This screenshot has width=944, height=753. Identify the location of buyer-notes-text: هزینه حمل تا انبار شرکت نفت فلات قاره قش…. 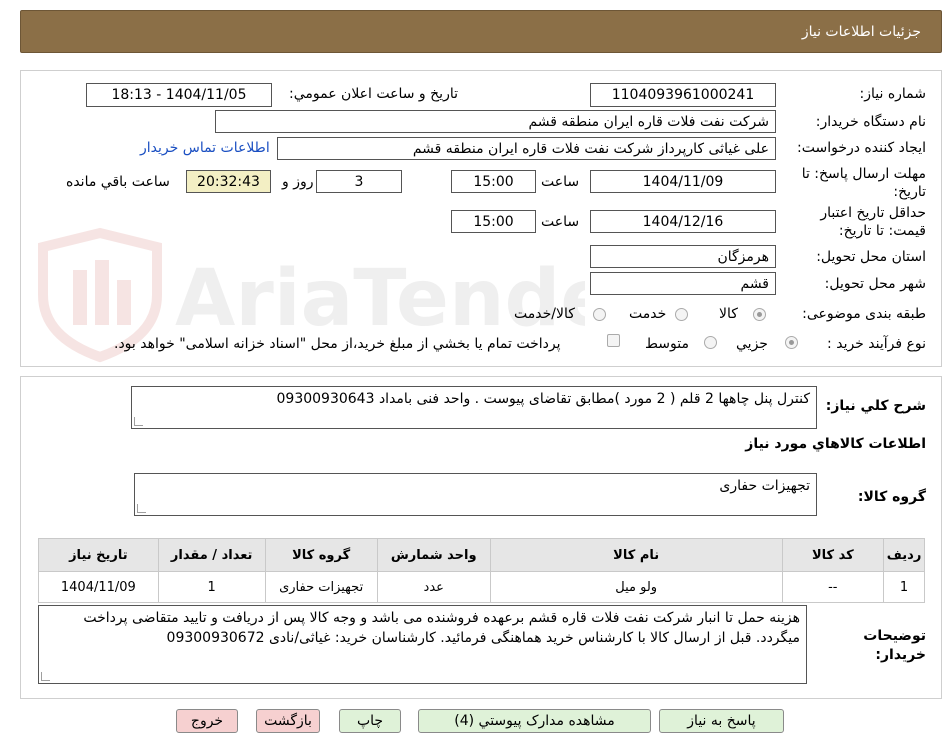
(441, 628).